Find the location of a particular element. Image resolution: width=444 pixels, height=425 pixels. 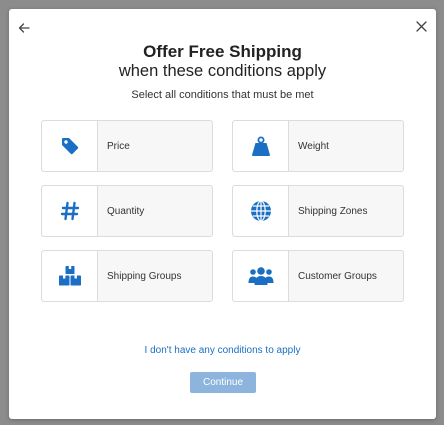

condition-card-quantity: Quantity is located at coordinates (127, 211).